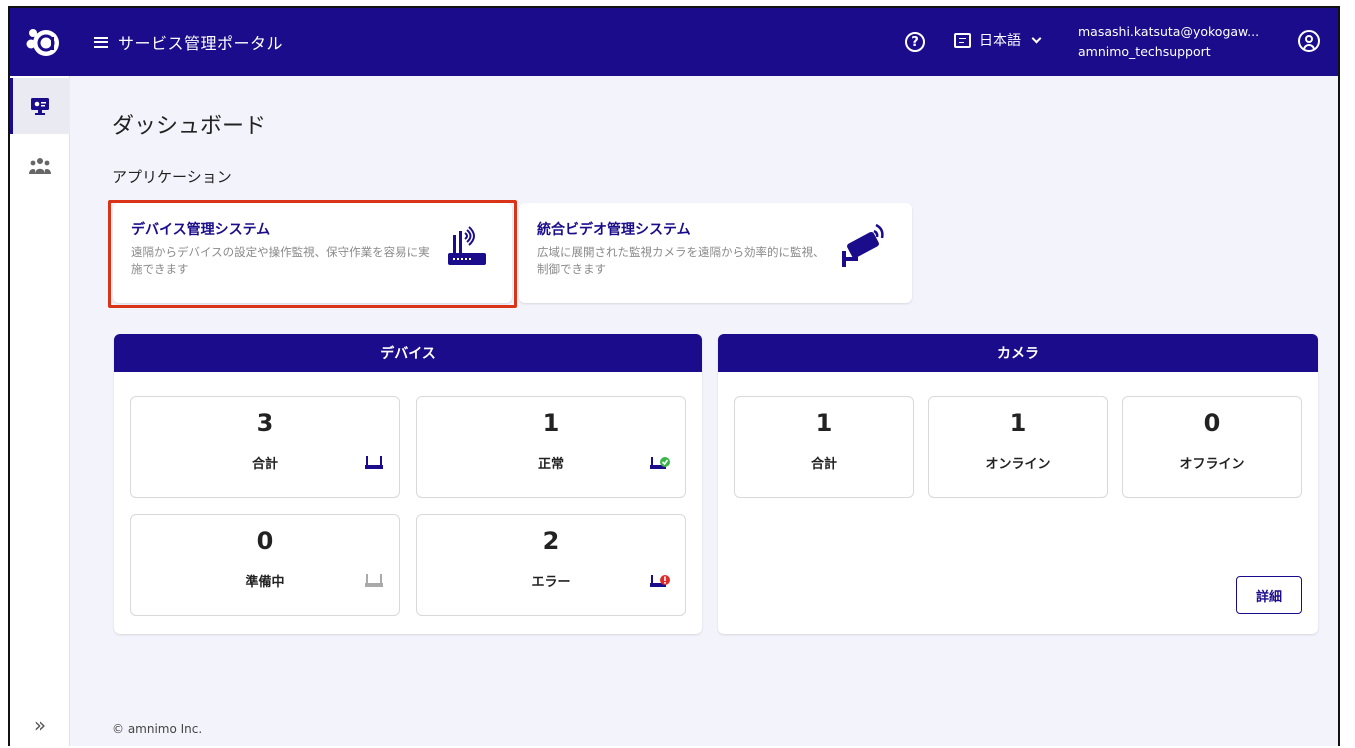 The height and width of the screenshot is (748, 1355). Describe the element at coordinates (265, 447) in the screenshot. I see `device-stat-total: 3 合計` at that location.